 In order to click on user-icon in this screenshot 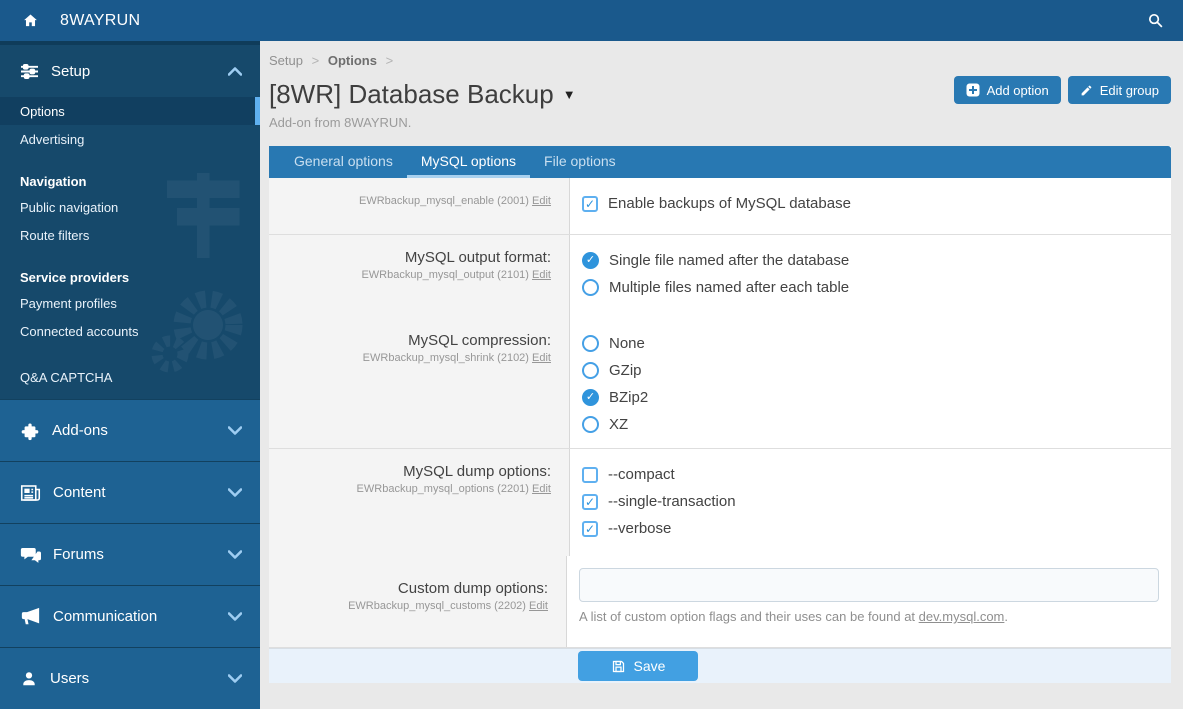, I will do `click(29, 678)`.